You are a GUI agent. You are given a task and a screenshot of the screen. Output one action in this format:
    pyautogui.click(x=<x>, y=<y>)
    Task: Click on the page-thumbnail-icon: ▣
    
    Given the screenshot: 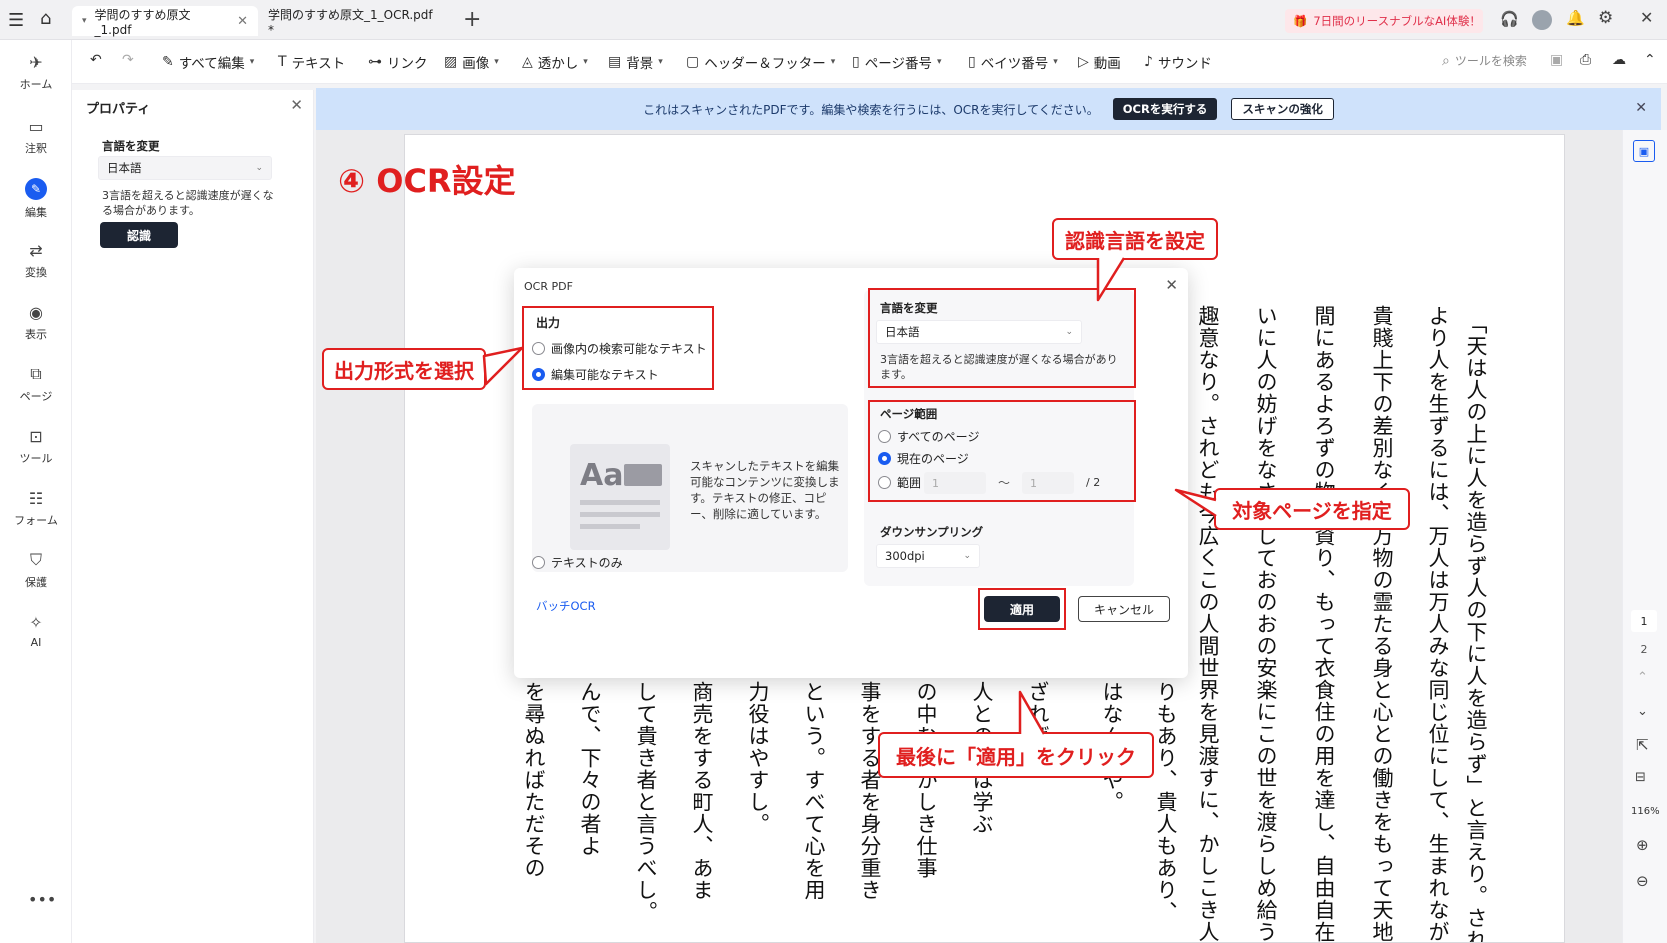 What is the action you would take?
    pyautogui.click(x=1644, y=151)
    